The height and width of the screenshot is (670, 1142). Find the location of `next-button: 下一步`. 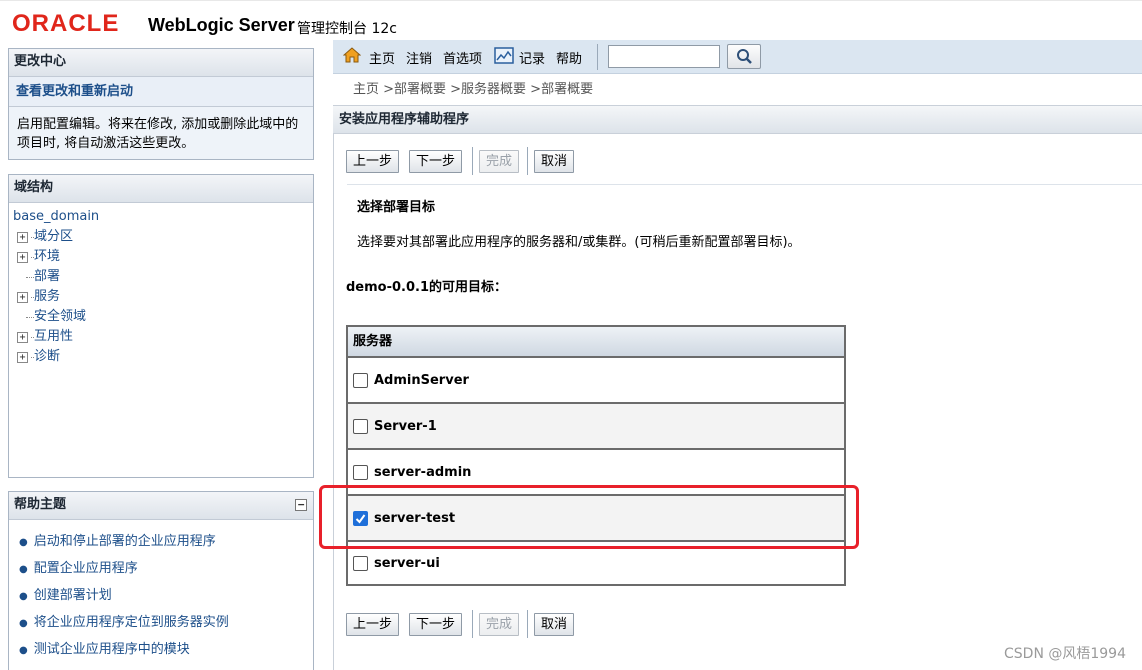

next-button: 下一步 is located at coordinates (436, 161).